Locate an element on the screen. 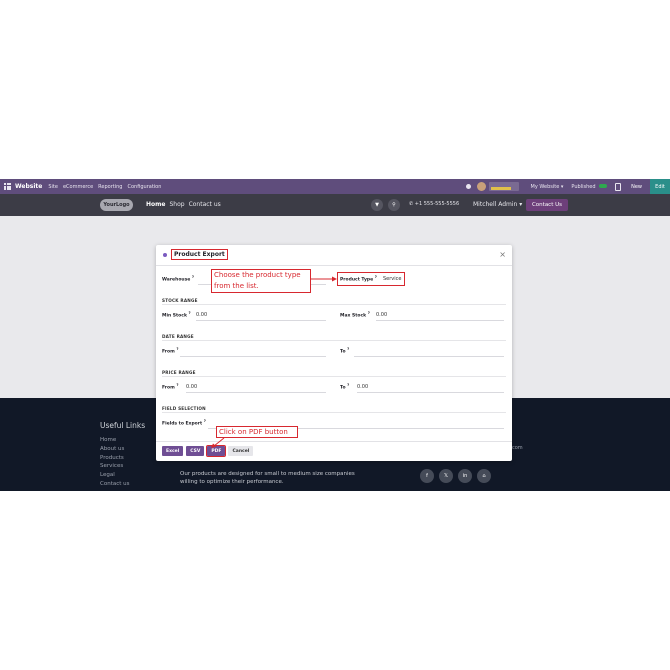 This screenshot has width=670, height=670. max-stock-label: Max Stock ? is located at coordinates (355, 315).